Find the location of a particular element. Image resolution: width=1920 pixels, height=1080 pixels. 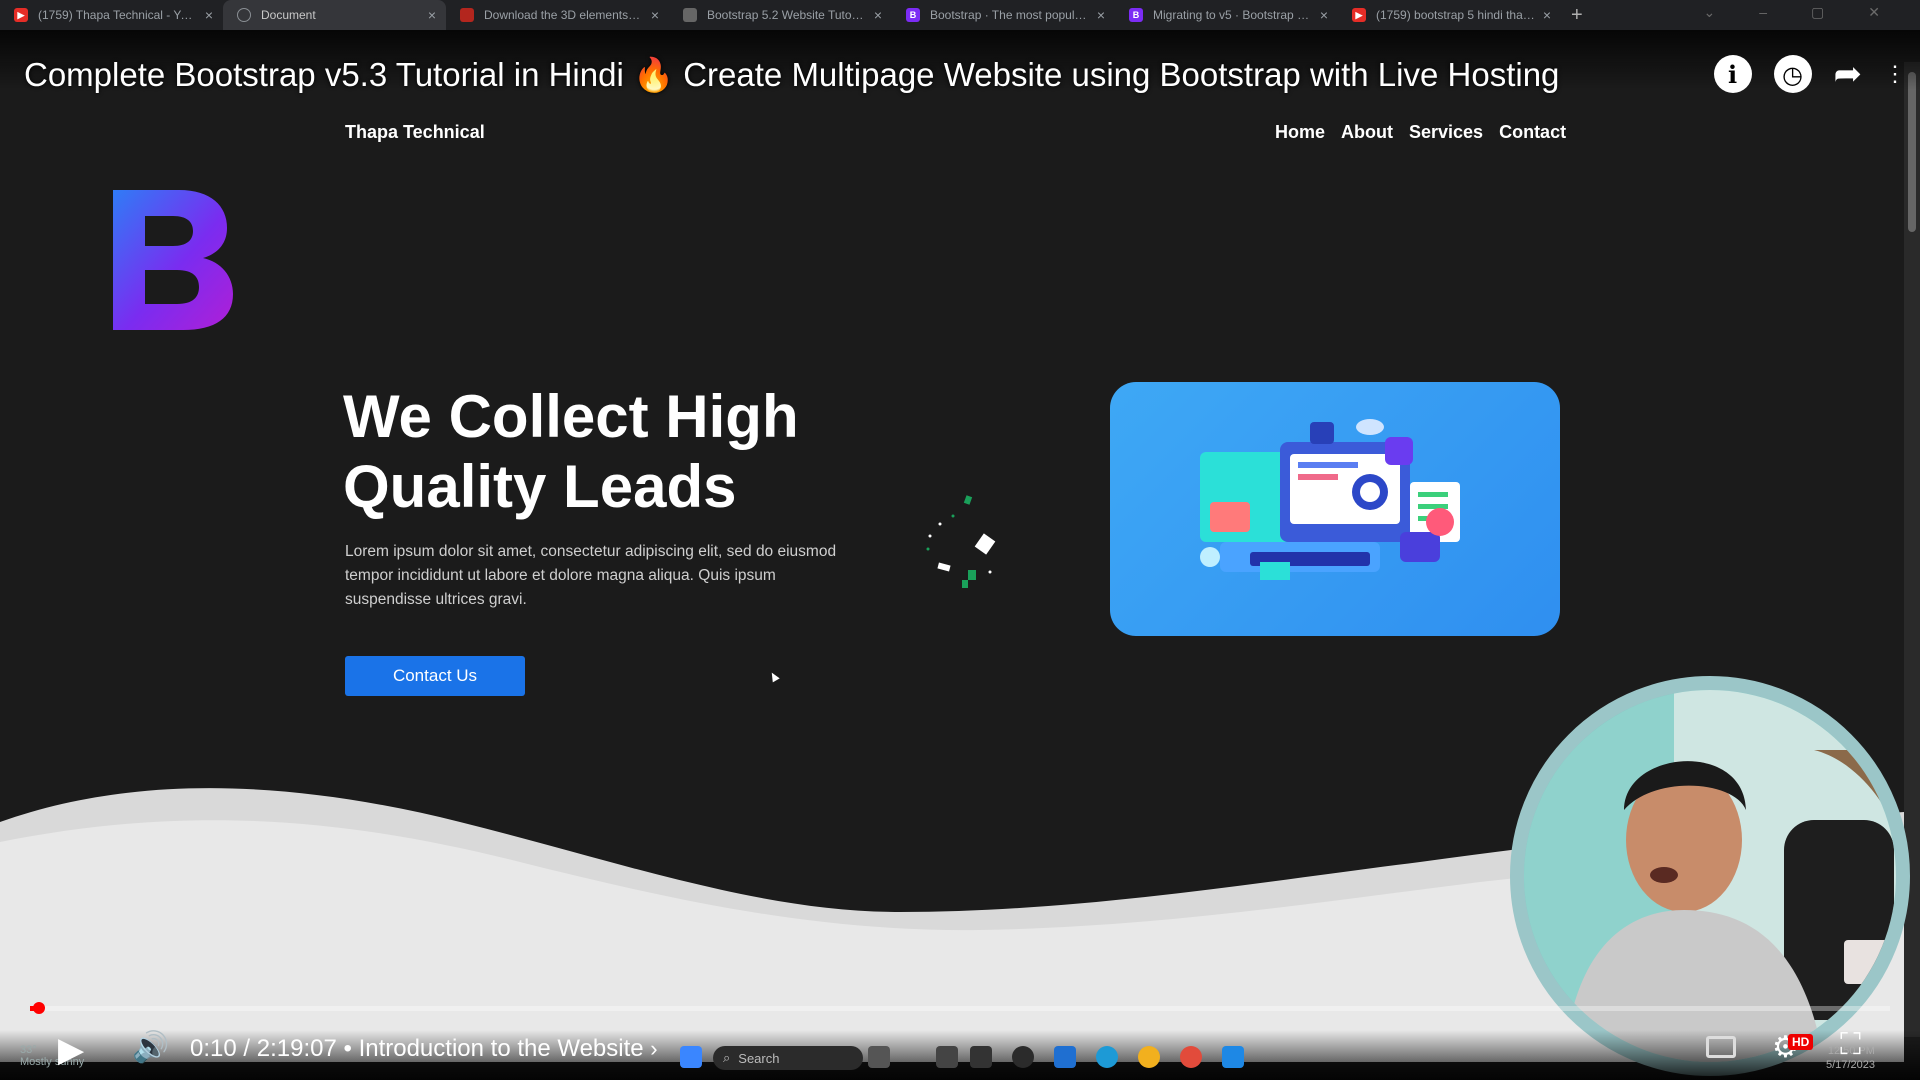

search-icon: ⌕ is located at coordinates (727, 1057).